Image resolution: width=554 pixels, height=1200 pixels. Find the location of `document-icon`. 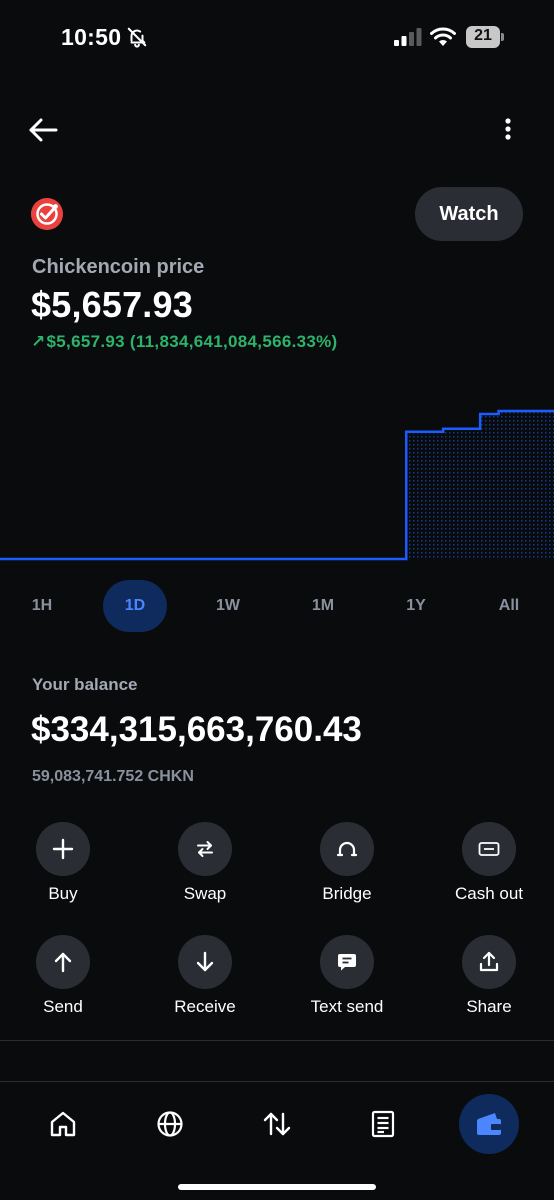

document-icon is located at coordinates (383, 1124).